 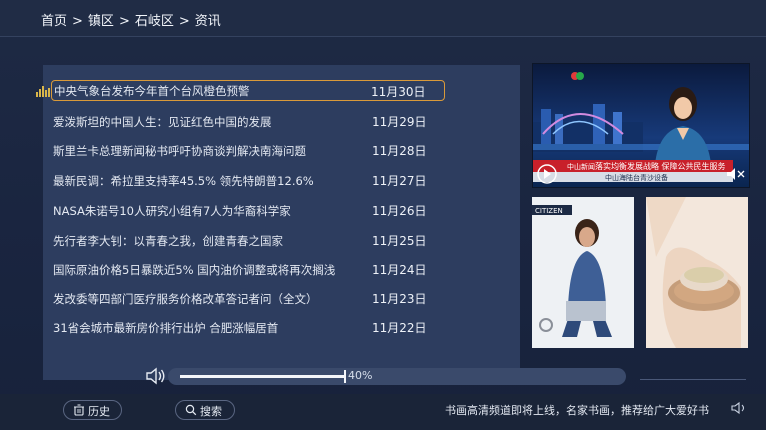 I want to click on news-item: 中央气象台发布今年首个台风橙色预警 11月30日, so click(x=248, y=90).